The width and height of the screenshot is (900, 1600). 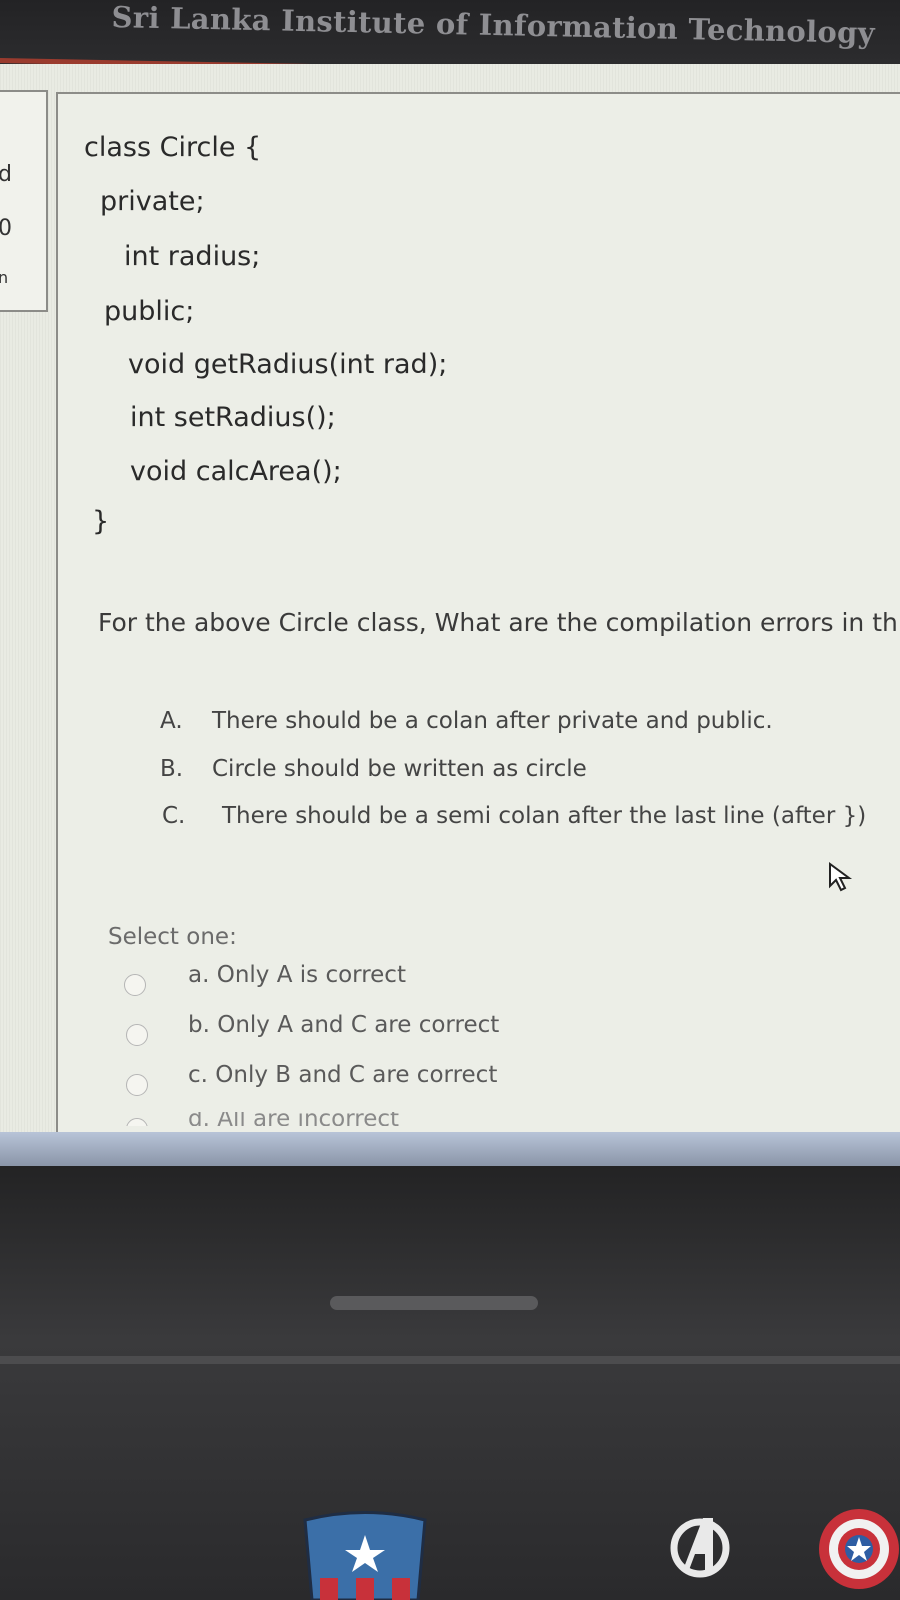 What do you see at coordinates (343, 1025) in the screenshot?
I see `option-b-label: b. Only A and C are correct` at bounding box center [343, 1025].